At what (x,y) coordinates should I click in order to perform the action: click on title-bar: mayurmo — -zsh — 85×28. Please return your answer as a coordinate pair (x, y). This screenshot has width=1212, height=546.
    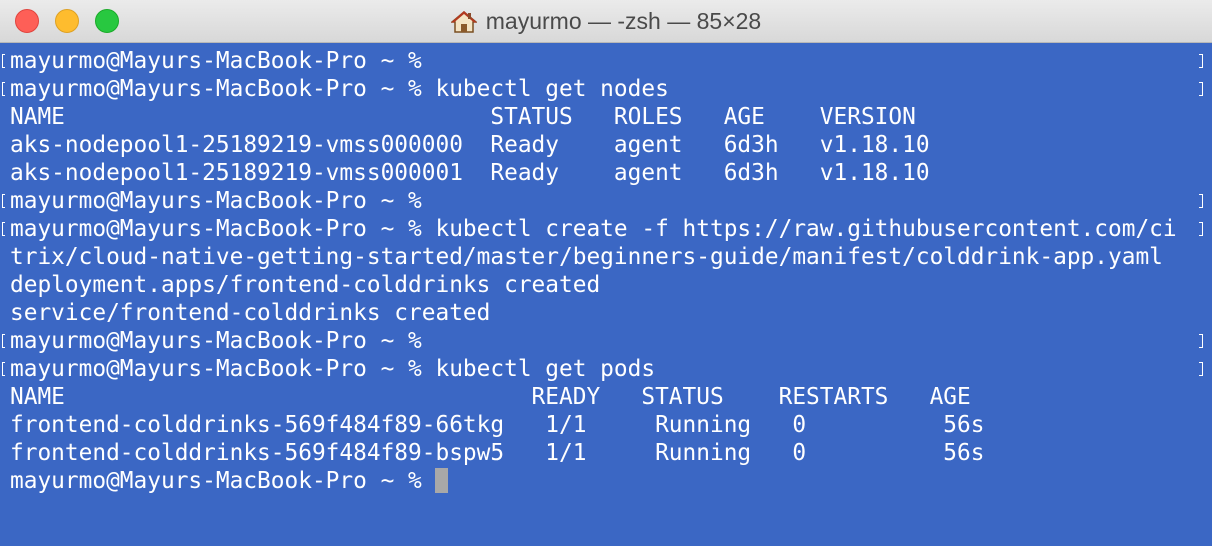
    Looking at the image, I should click on (606, 21).